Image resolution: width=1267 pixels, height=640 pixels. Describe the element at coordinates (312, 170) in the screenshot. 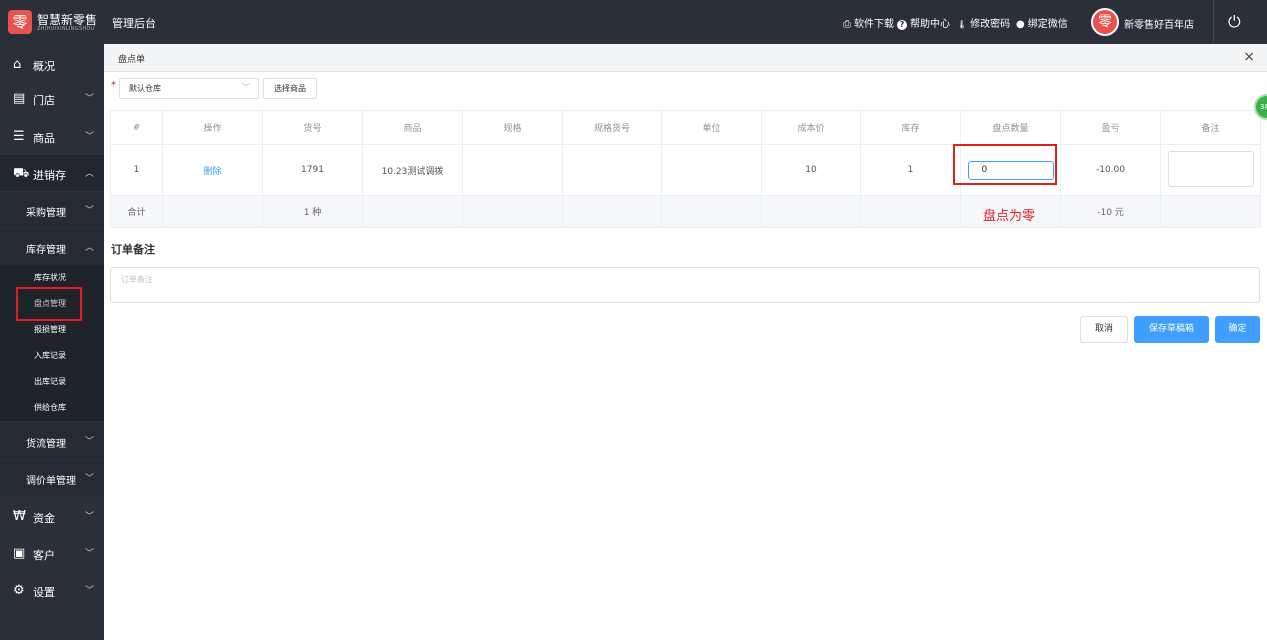

I see `sku-cell: 1791` at that location.